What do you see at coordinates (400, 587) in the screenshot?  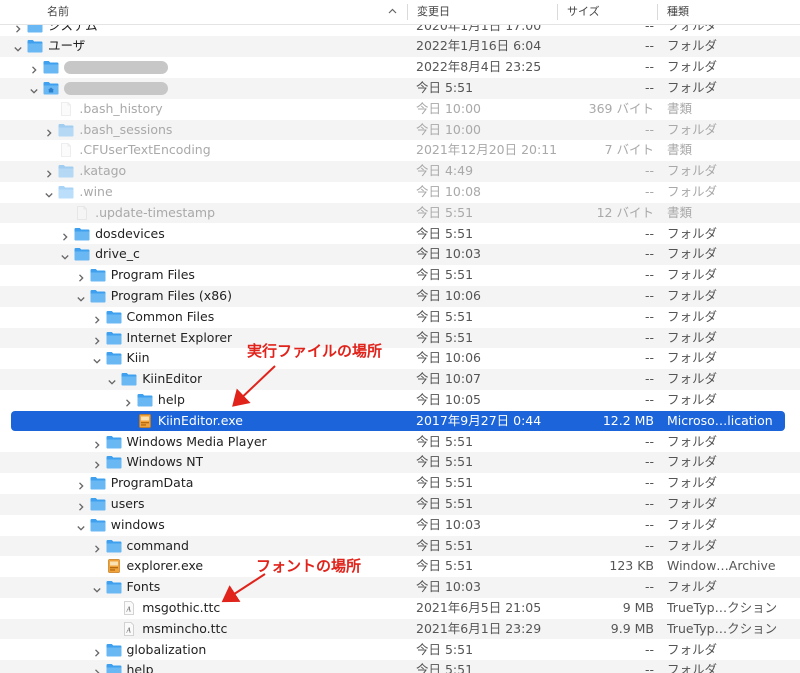 I see `list-item: Fonts 今日 10:03 -- フォルダ` at bounding box center [400, 587].